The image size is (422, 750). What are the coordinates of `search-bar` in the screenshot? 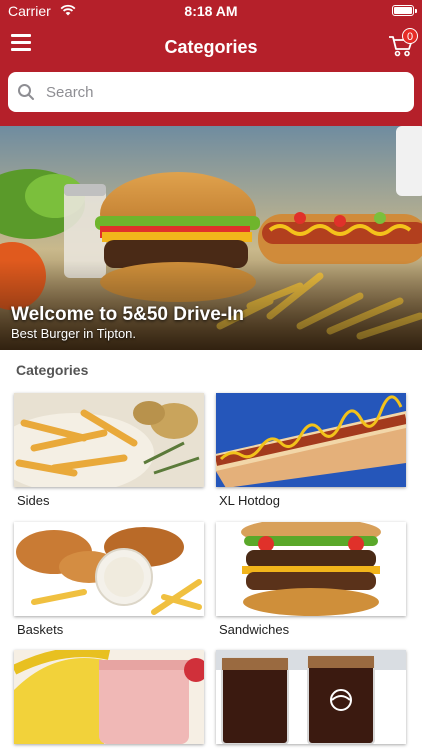 It's located at (211, 92).